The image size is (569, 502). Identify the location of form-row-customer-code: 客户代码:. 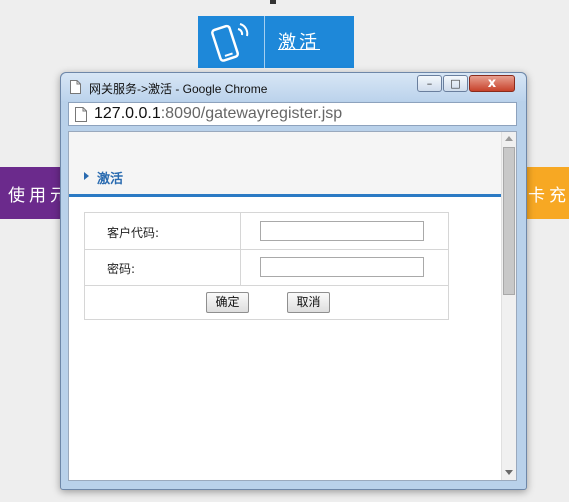
(266, 231).